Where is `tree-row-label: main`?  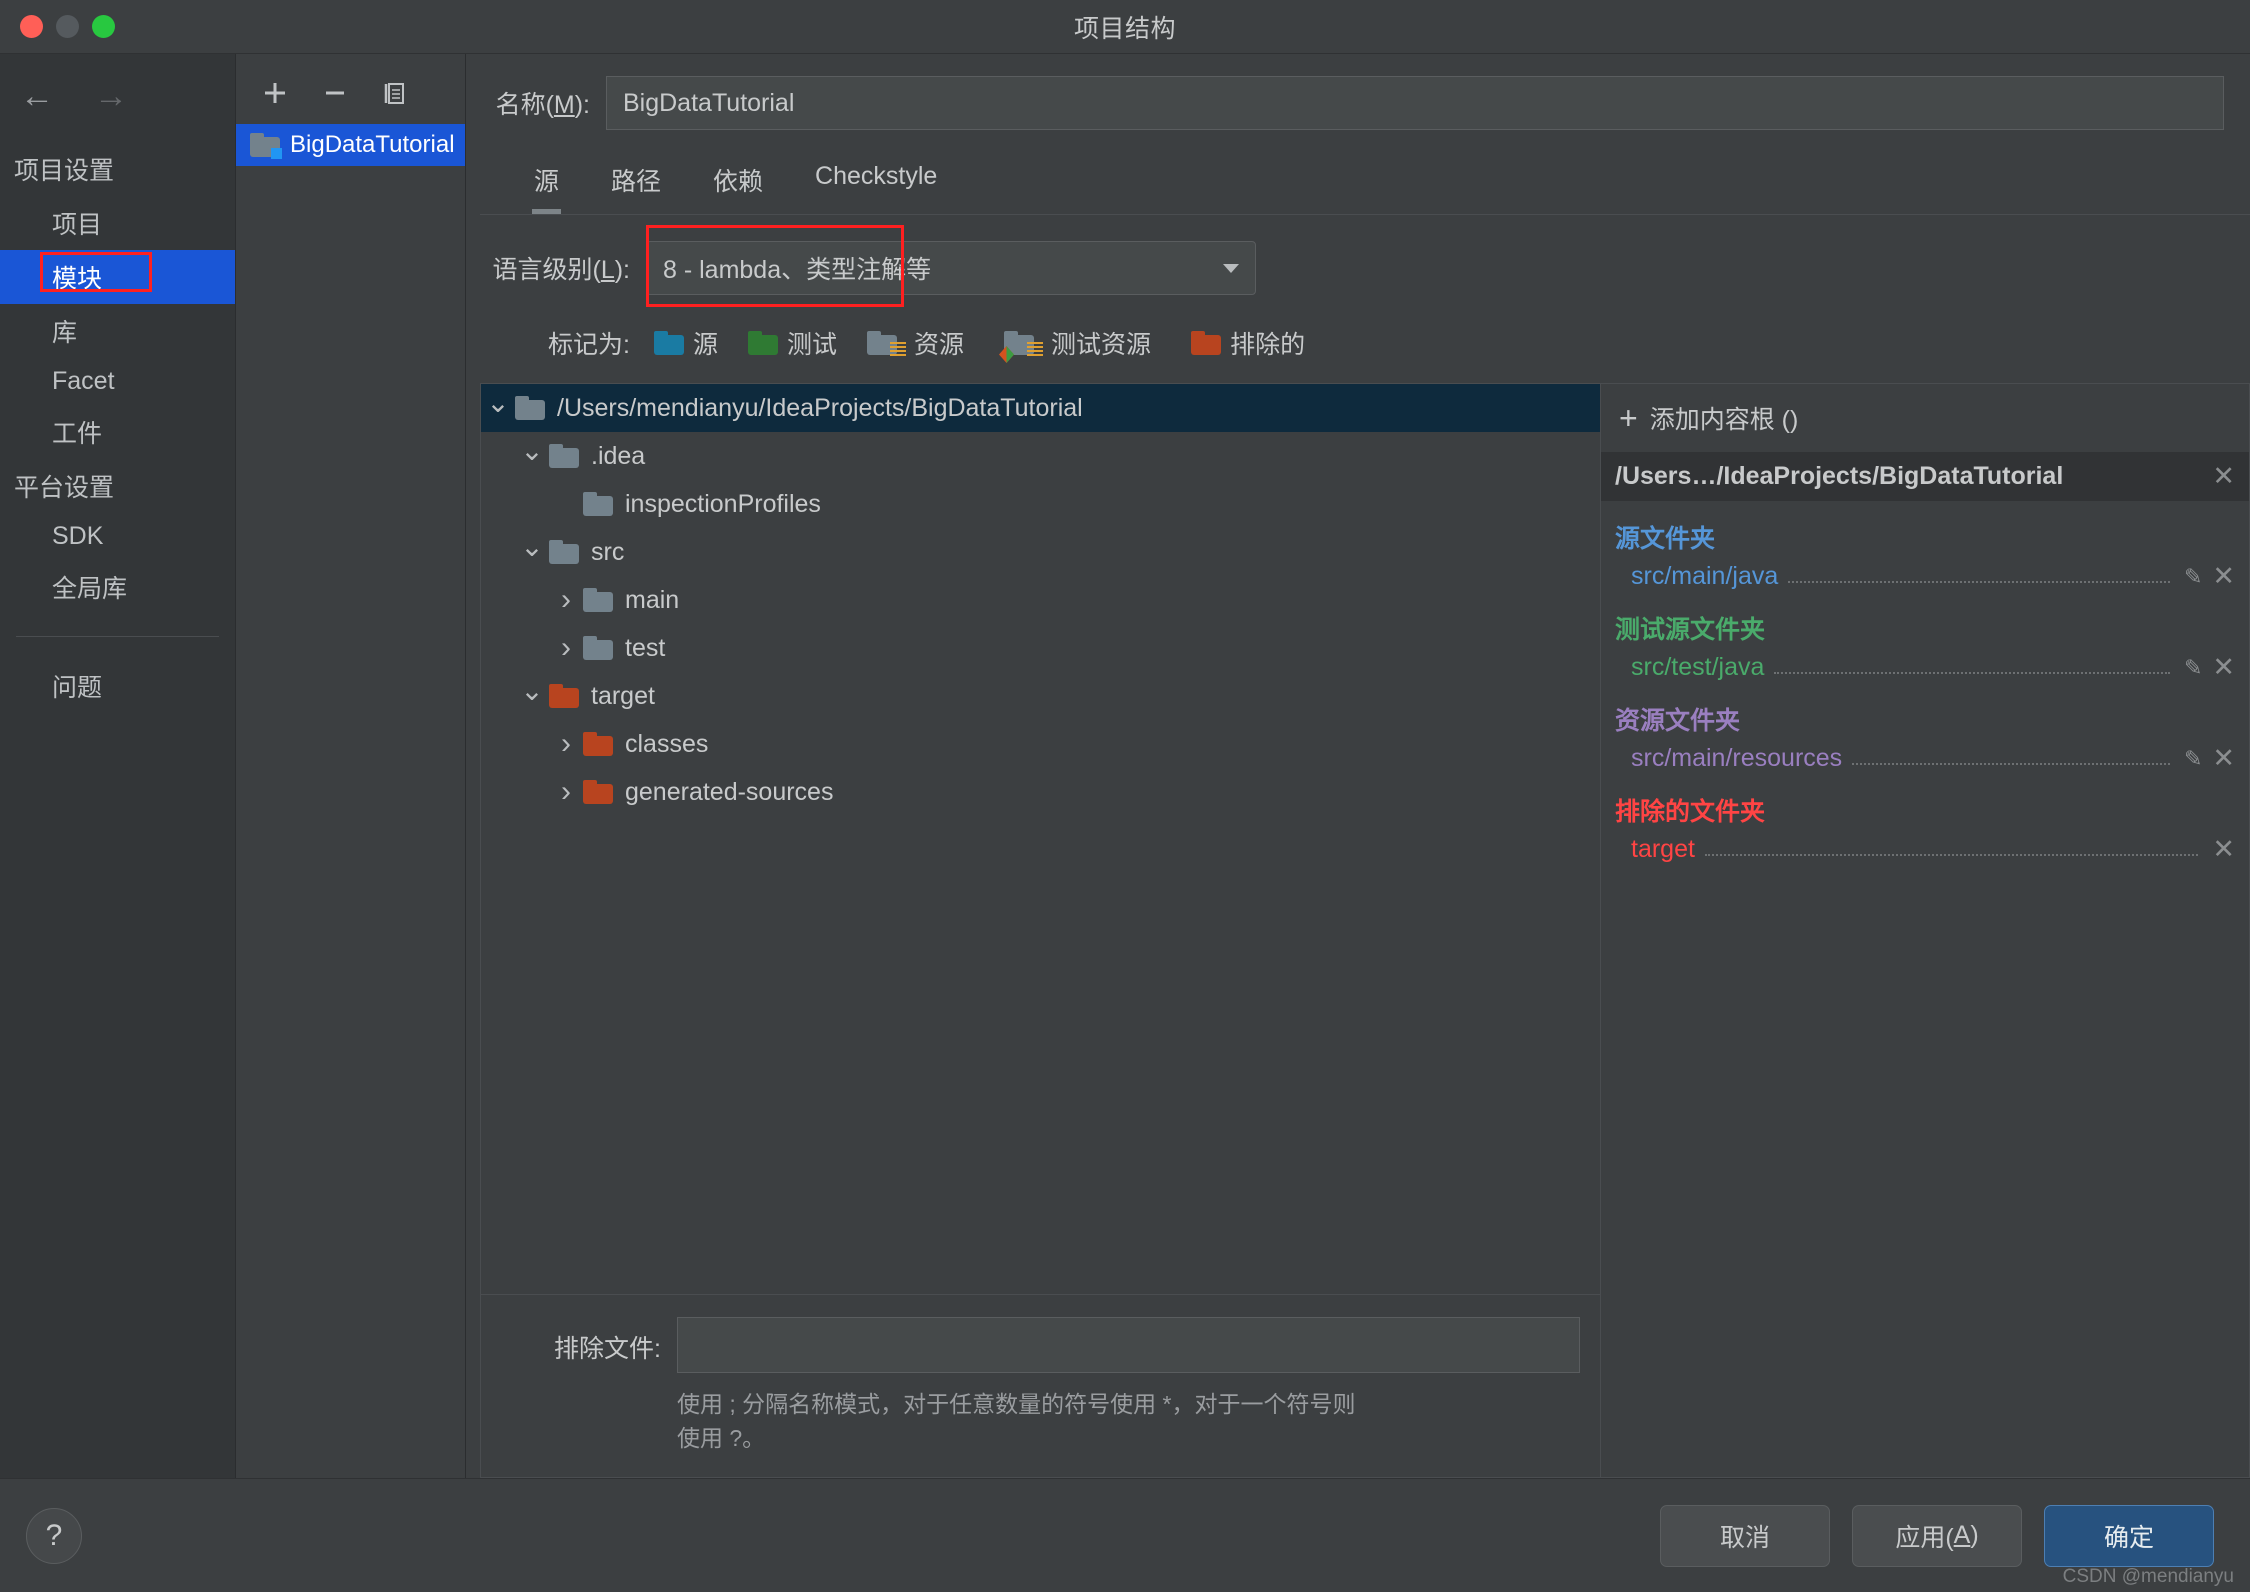
tree-row-label: main is located at coordinates (652, 599).